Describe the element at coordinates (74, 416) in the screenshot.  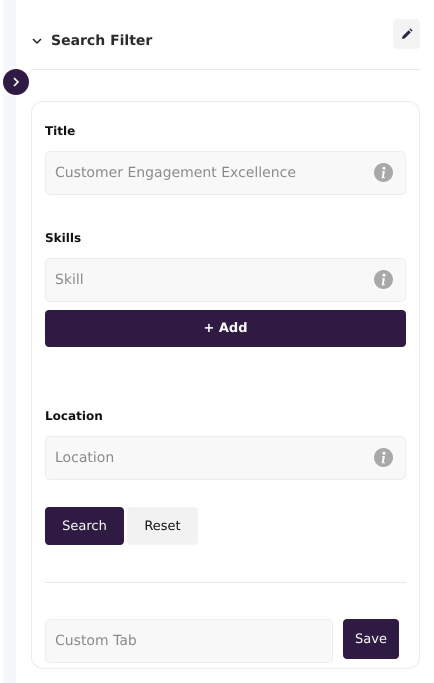
I see `field-label: Location` at that location.